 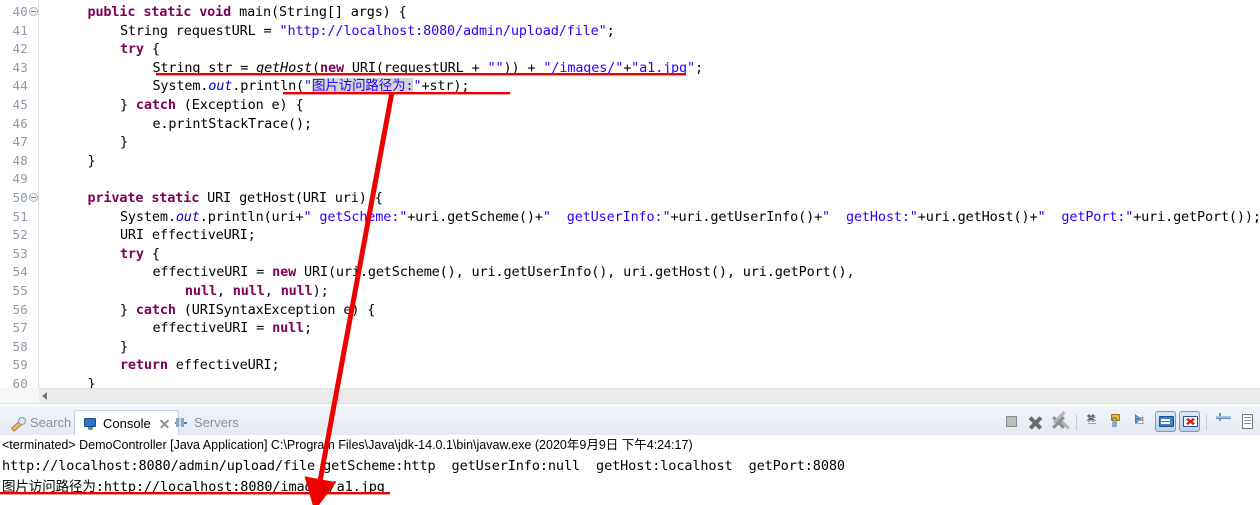 I want to click on line-number: 52, so click(x=20, y=235).